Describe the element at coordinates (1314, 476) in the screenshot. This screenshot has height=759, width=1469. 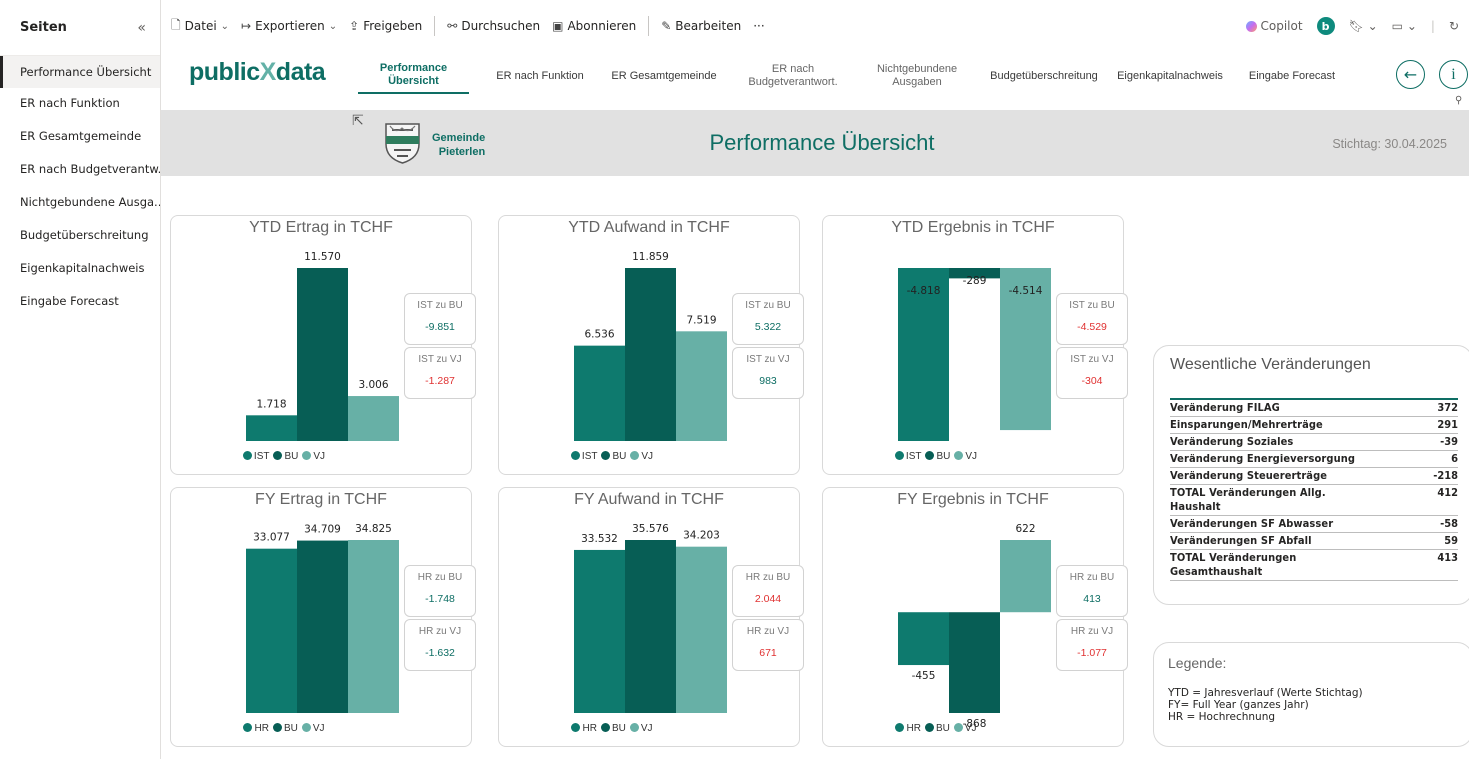
I see `changes-row: Veränderung Steuererträge -218` at that location.